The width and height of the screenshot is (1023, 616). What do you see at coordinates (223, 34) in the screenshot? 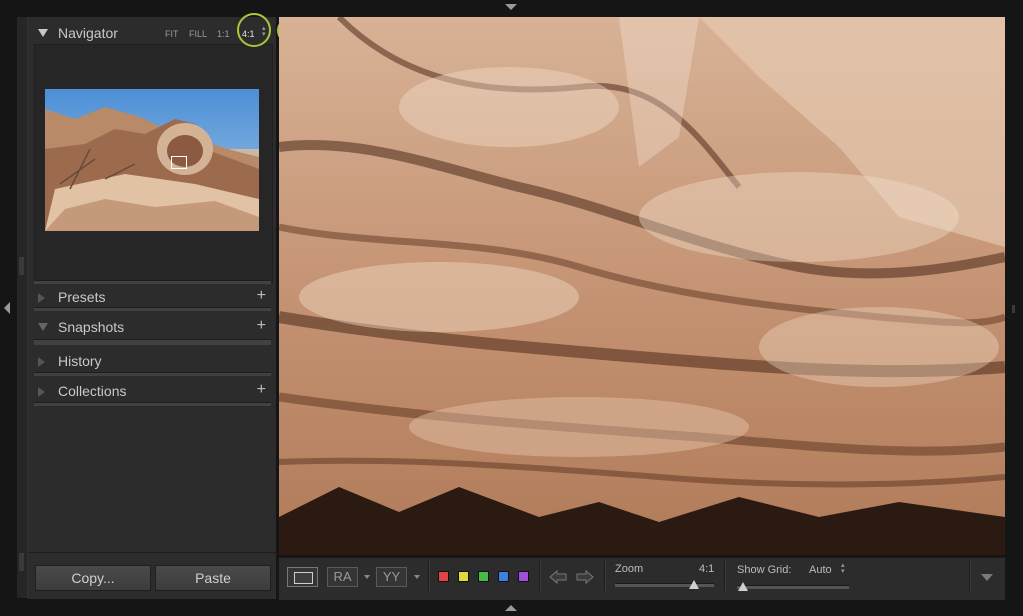
I see `zoom-option-1-1: 1:1` at bounding box center [223, 34].